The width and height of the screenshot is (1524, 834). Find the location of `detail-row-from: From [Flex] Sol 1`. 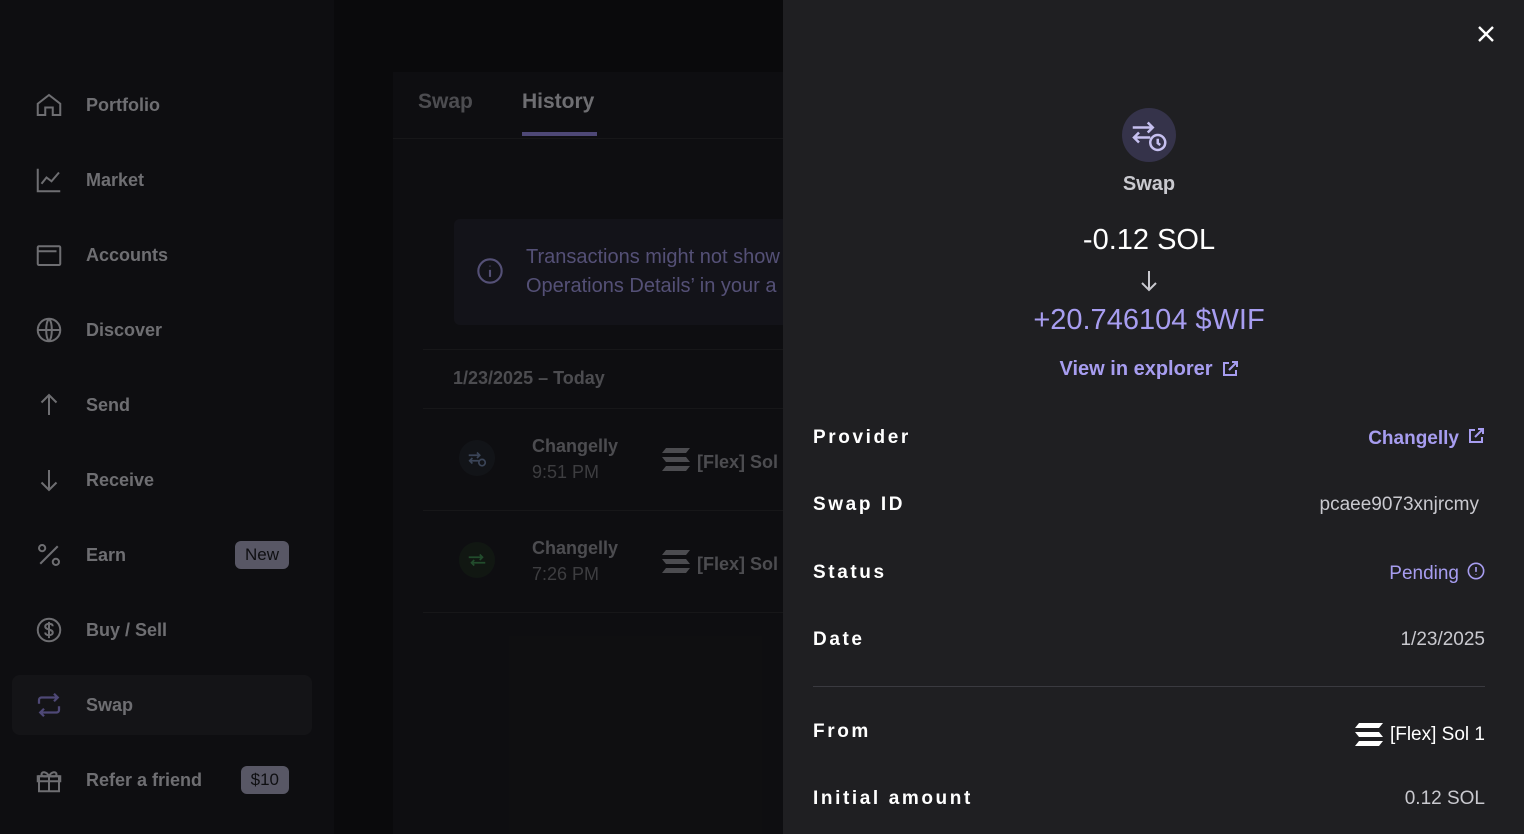

detail-row-from: From [Flex] Sol 1 is located at coordinates (1149, 733).